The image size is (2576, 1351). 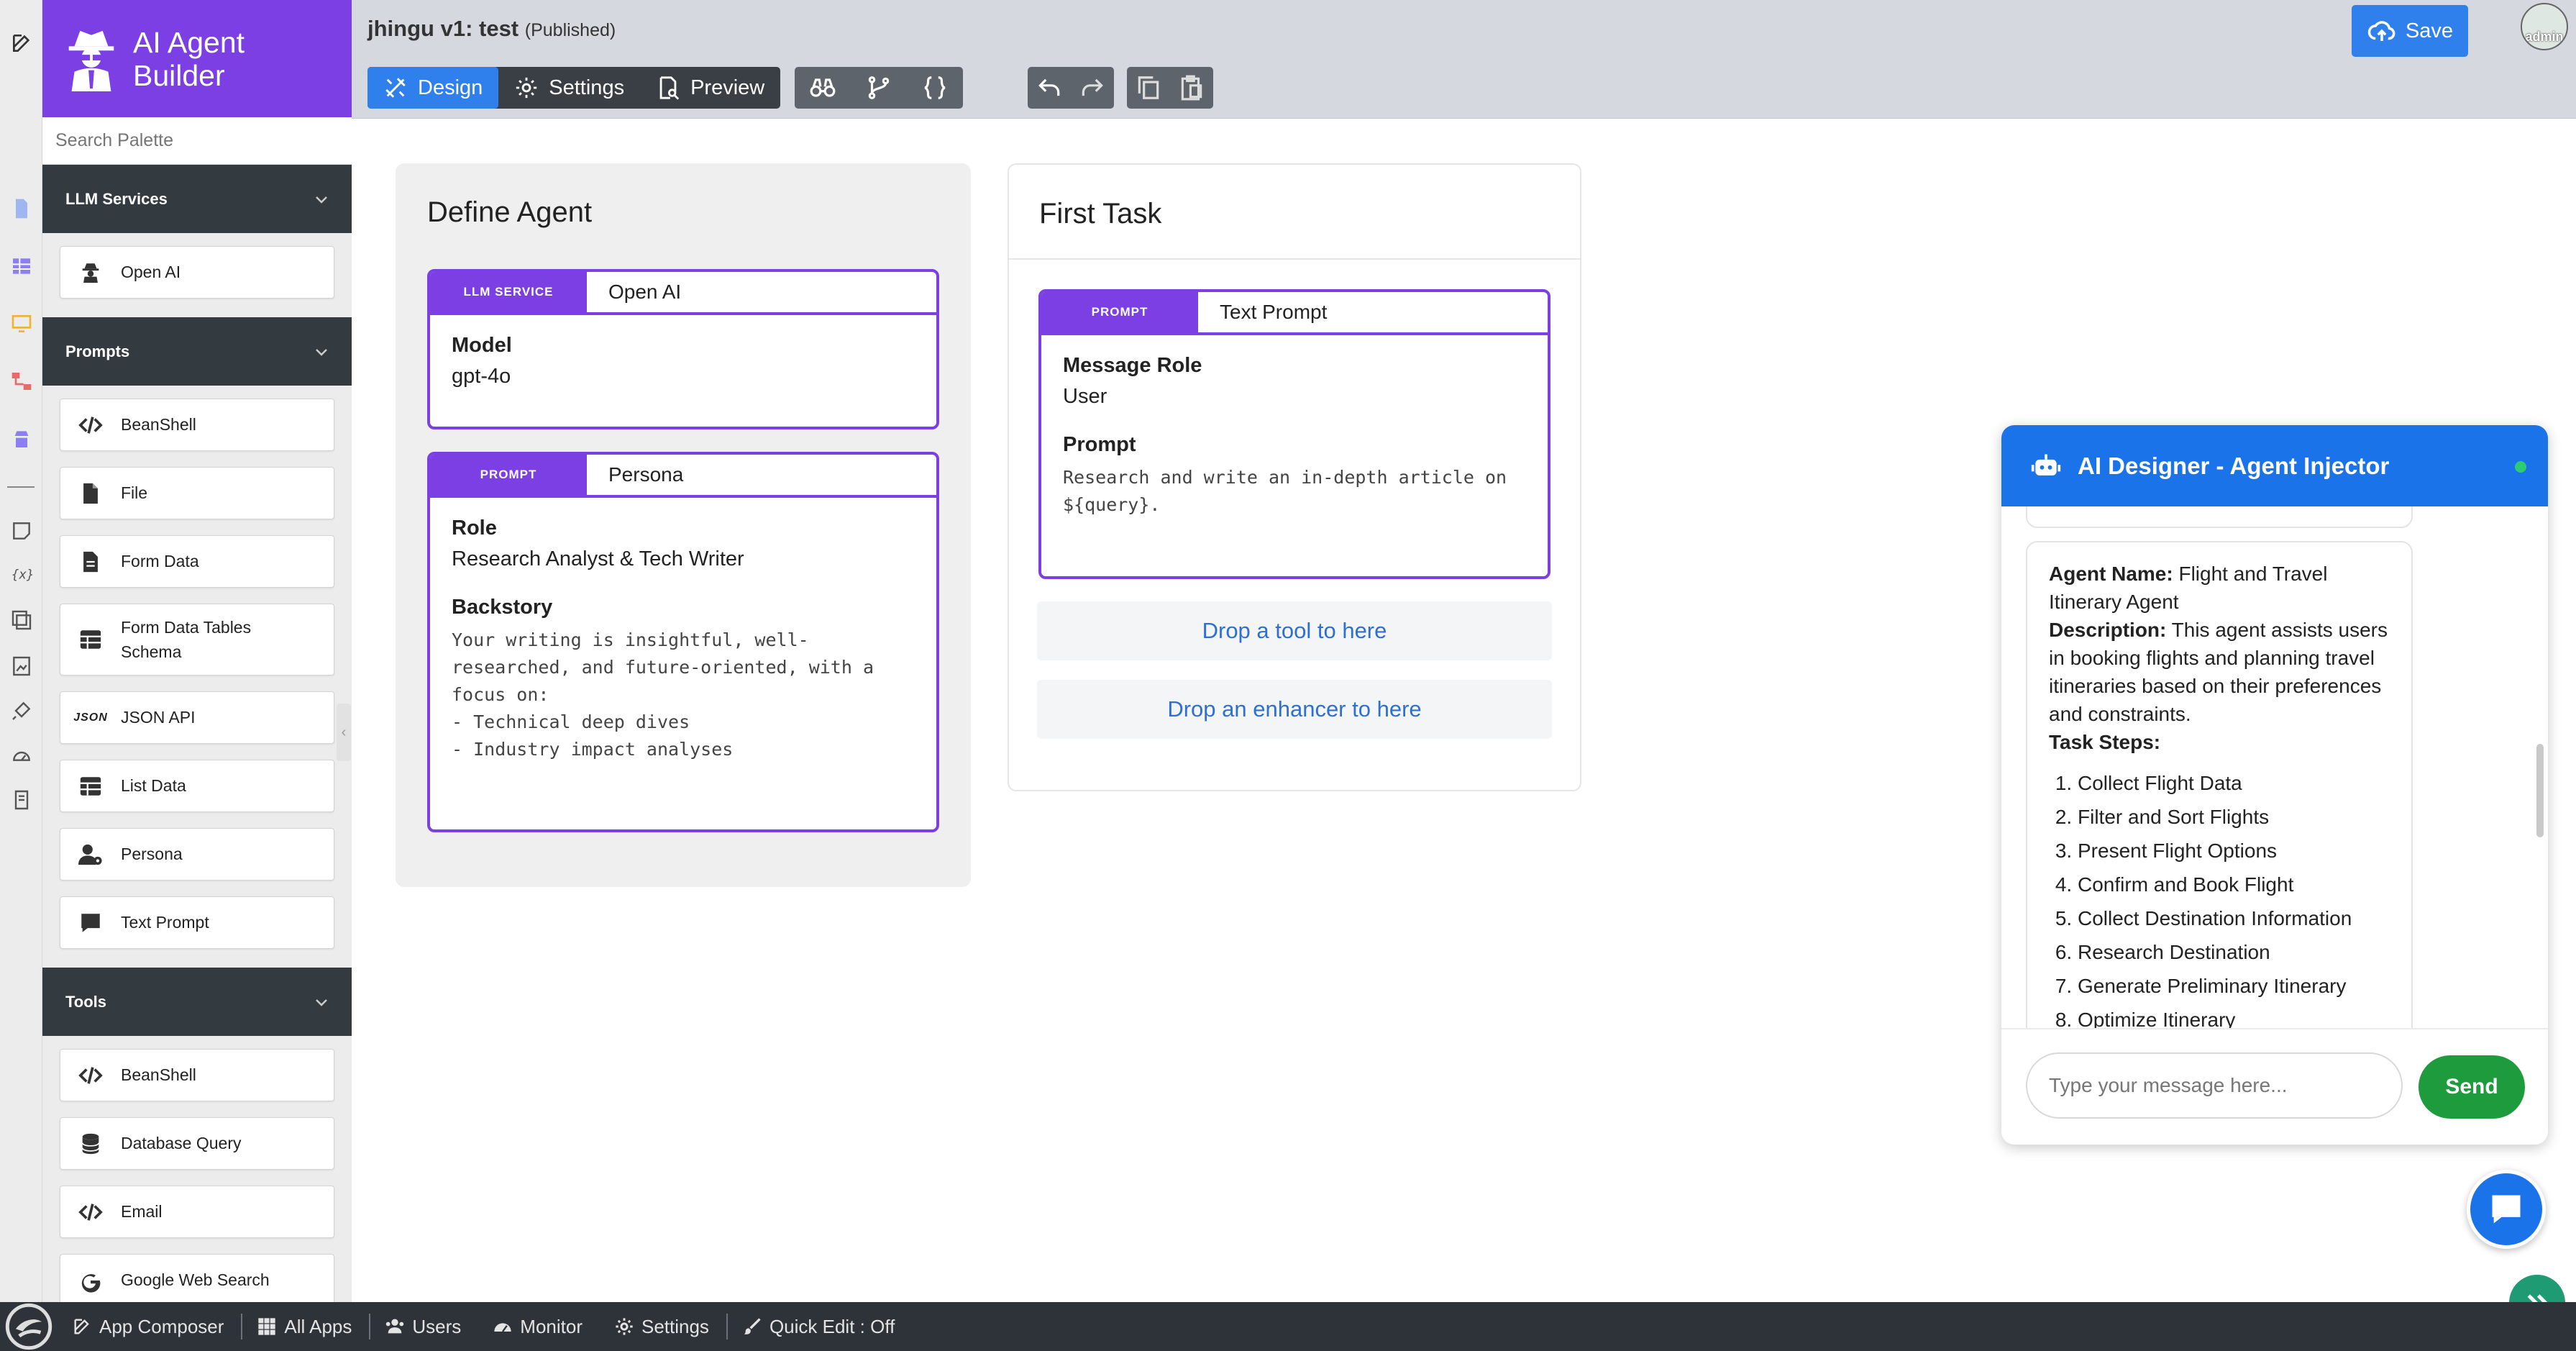 What do you see at coordinates (197, 272) in the screenshot?
I see `palette-item-open-ai: Open AI` at bounding box center [197, 272].